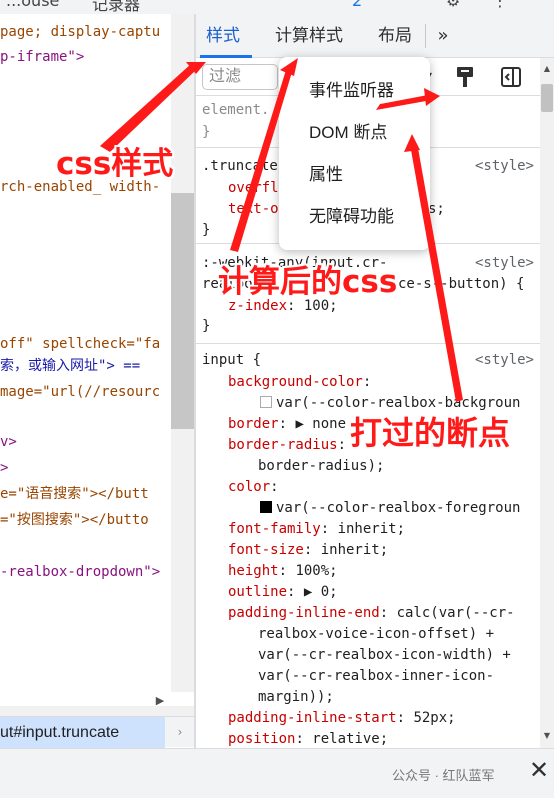 This screenshot has height=798, width=554. Describe the element at coordinates (296, 697) in the screenshot. I see `property-value: margin));` at that location.